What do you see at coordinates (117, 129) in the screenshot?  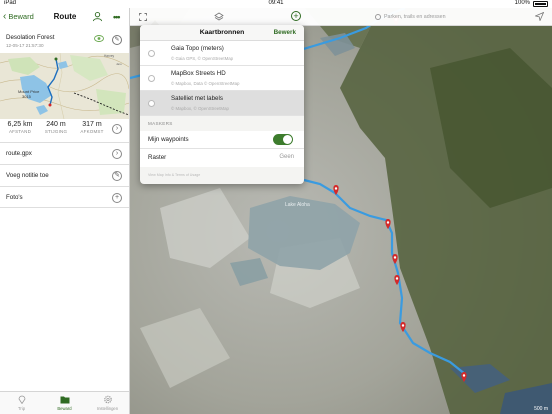 I see `stats-detail-chevron-icon: ›` at bounding box center [117, 129].